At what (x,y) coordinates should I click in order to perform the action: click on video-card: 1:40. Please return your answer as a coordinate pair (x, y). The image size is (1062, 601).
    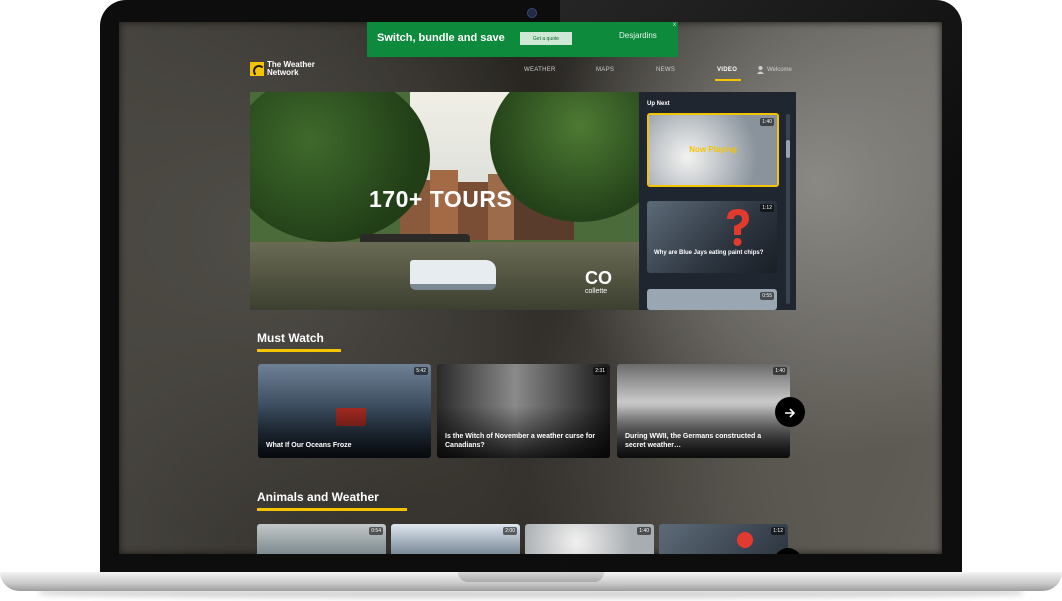
    Looking at the image, I should click on (589, 539).